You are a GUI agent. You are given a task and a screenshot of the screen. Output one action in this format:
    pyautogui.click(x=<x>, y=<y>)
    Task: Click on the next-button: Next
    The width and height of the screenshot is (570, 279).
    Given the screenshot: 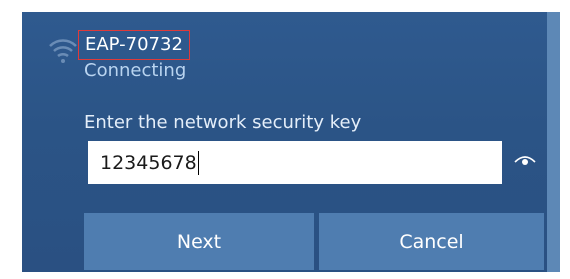 What is the action you would take?
    pyautogui.click(x=199, y=241)
    